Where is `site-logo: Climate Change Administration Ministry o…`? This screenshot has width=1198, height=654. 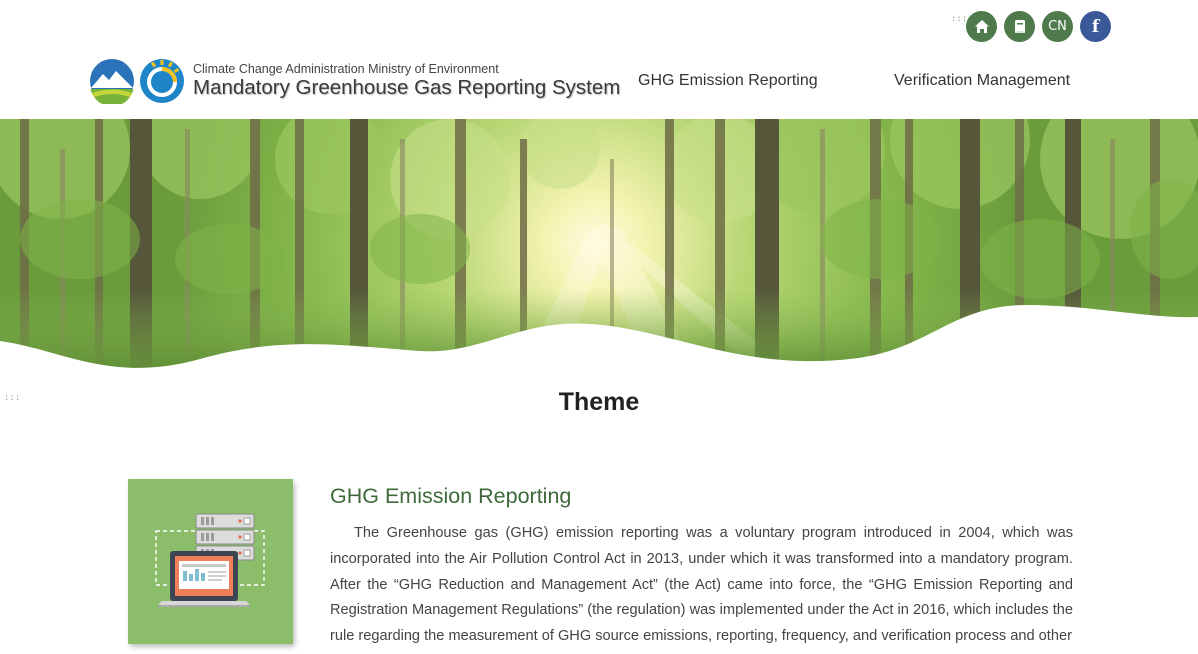
site-logo: Climate Change Administration Ministry o… is located at coordinates (354, 81).